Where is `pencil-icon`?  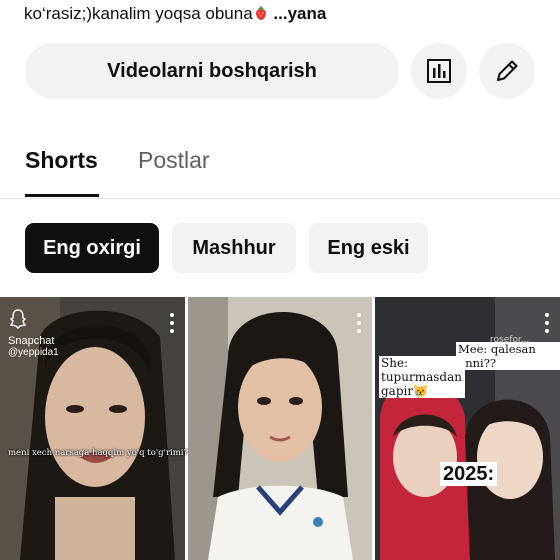 pencil-icon is located at coordinates (507, 70).